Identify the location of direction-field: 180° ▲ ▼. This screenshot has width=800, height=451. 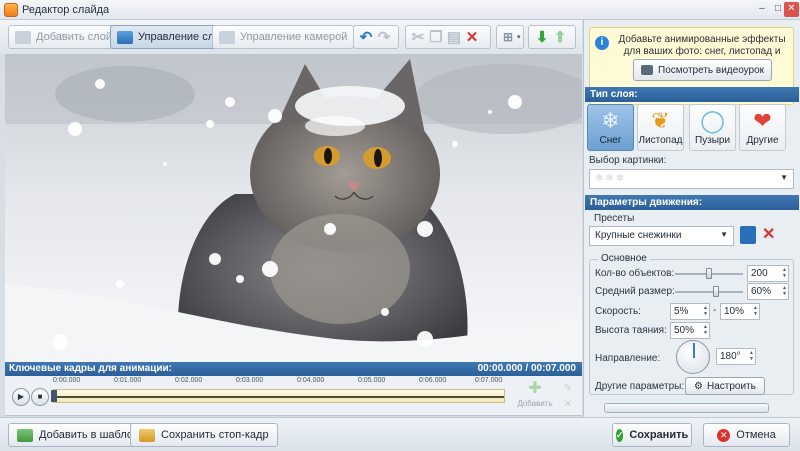
(736, 356).